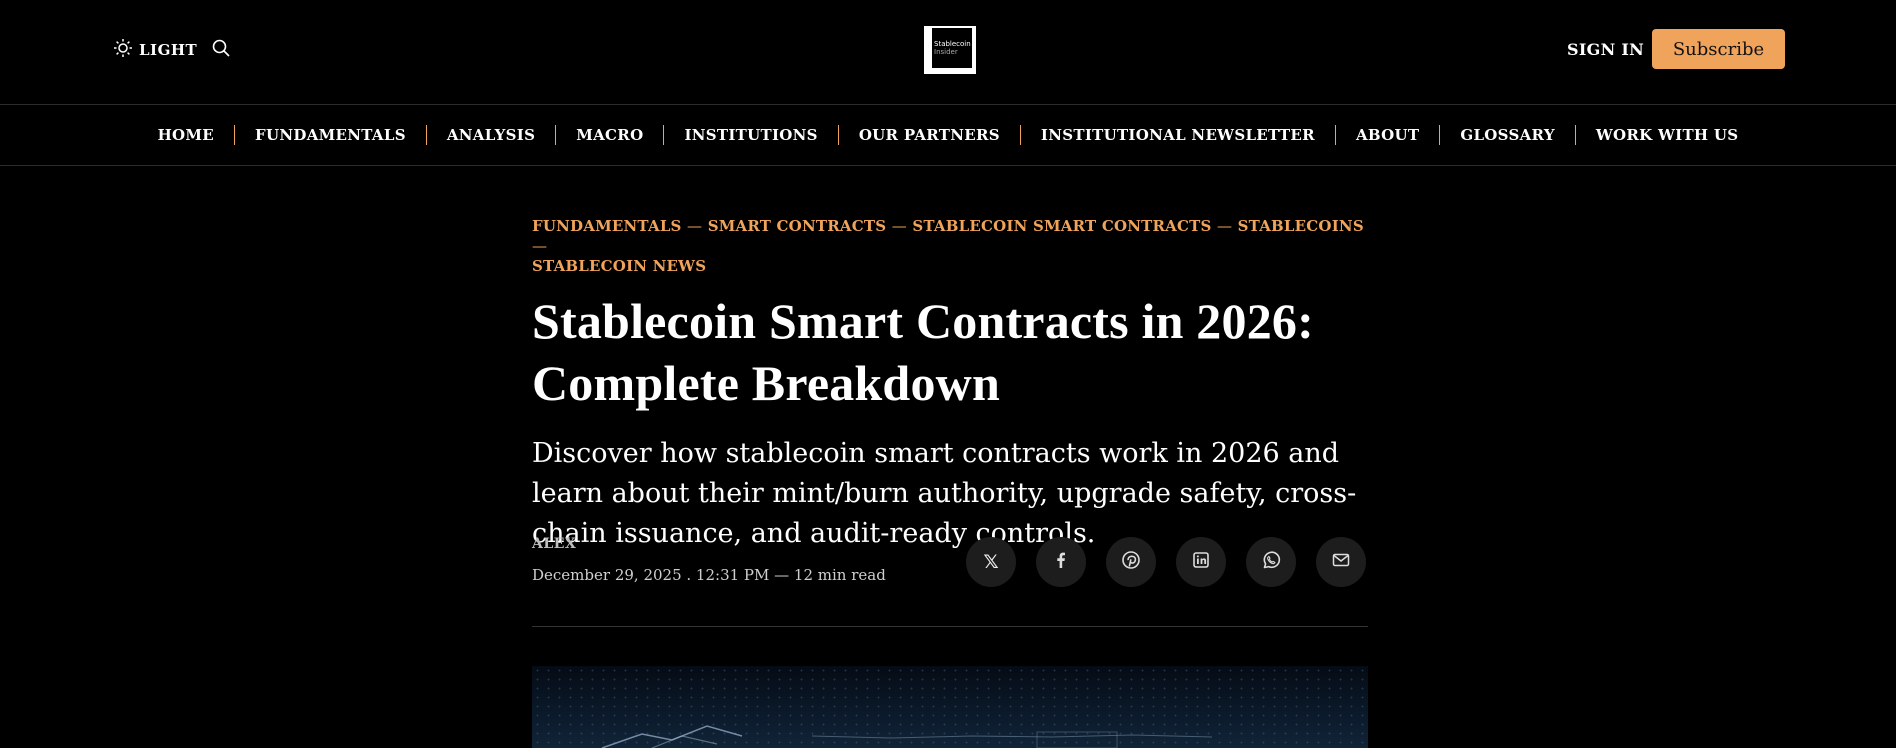 The width and height of the screenshot is (1896, 748). I want to click on sun-icon, so click(123, 50).